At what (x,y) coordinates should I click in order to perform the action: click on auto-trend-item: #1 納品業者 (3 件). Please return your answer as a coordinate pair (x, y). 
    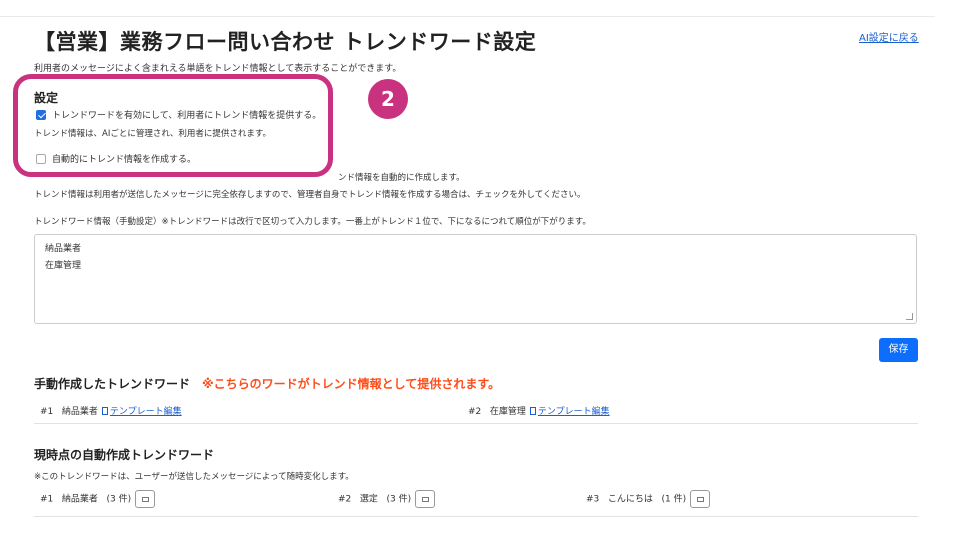
    Looking at the image, I should click on (98, 499).